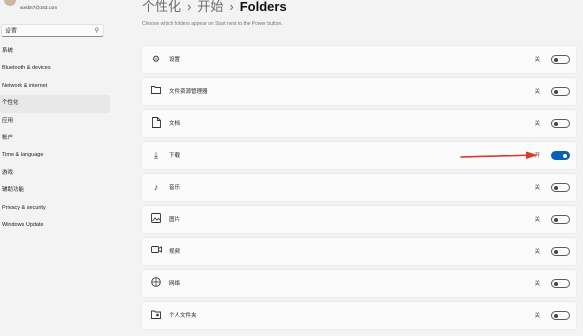 This screenshot has width=583, height=336. Describe the element at coordinates (359, 315) in the screenshot. I see `folder-row-personal-folder: 个人文件夹 关` at that location.